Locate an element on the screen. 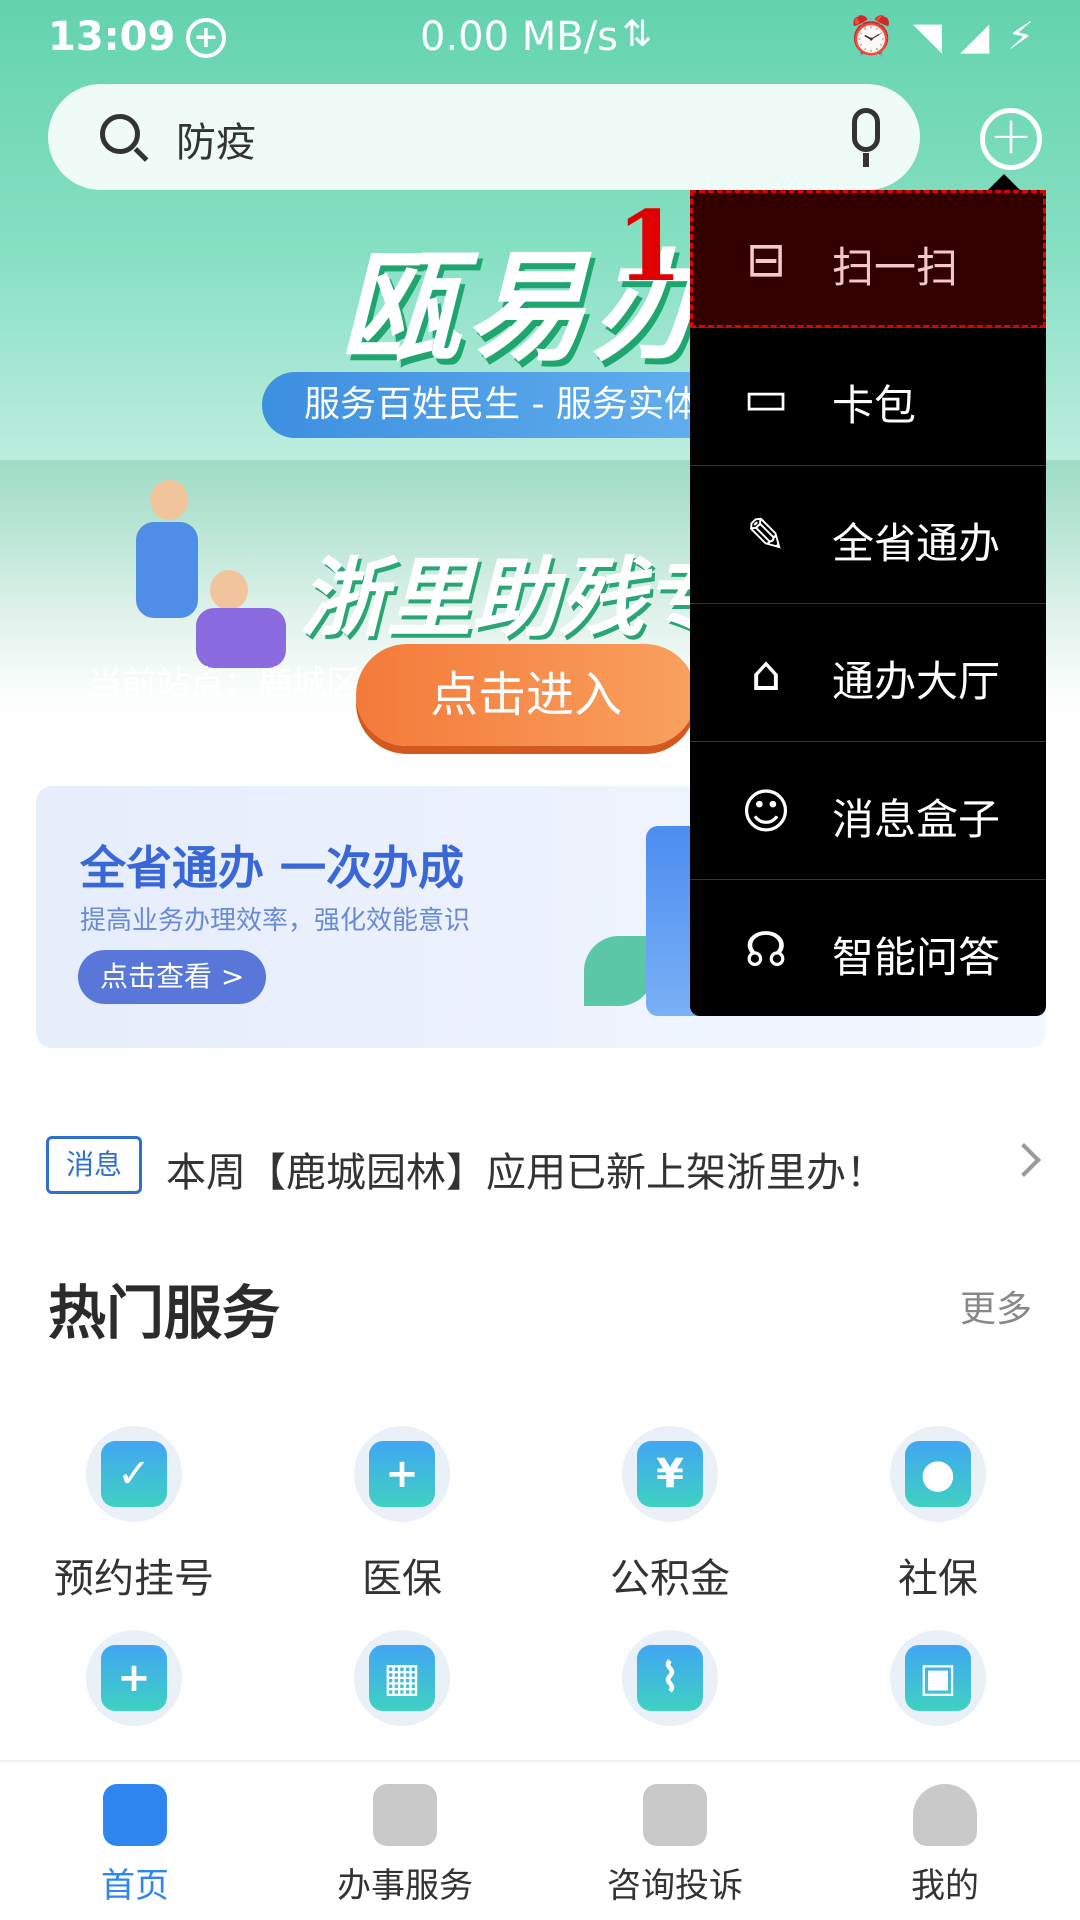  service-medical-insurance: + 医保 is located at coordinates (402, 1515).